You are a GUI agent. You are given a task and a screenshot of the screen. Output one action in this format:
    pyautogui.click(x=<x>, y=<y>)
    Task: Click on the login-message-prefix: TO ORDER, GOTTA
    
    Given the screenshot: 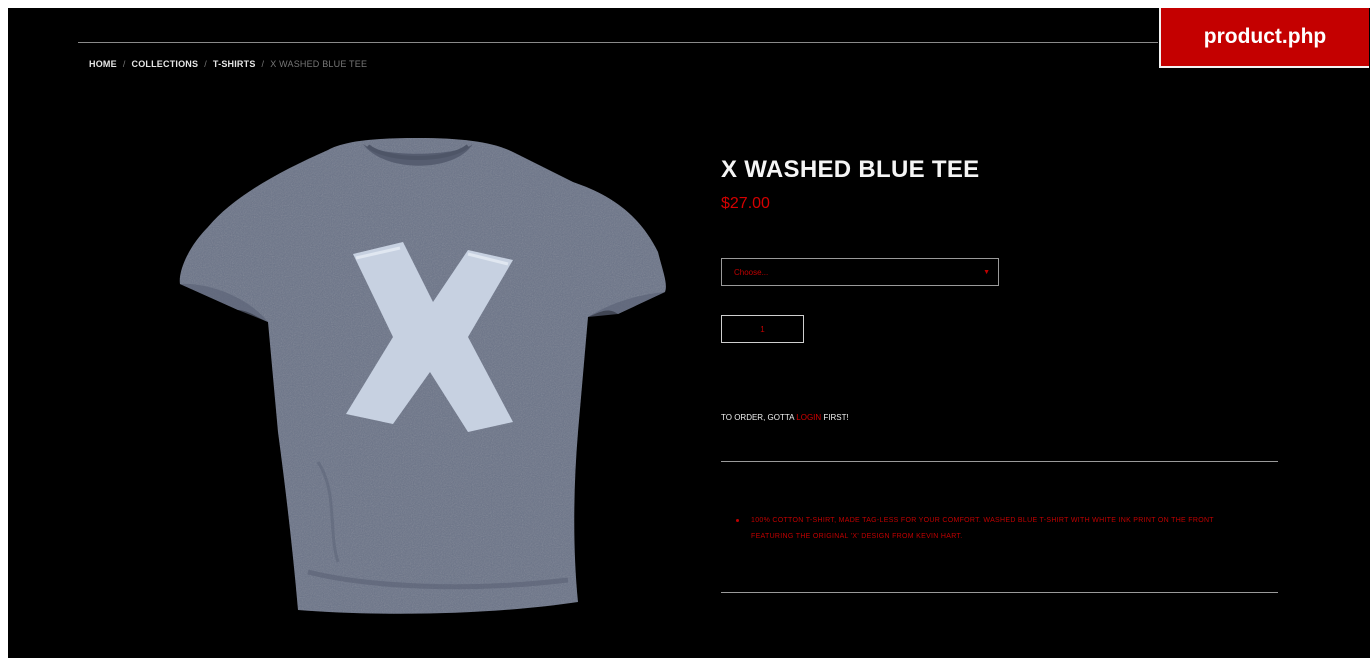 What is the action you would take?
    pyautogui.click(x=759, y=417)
    